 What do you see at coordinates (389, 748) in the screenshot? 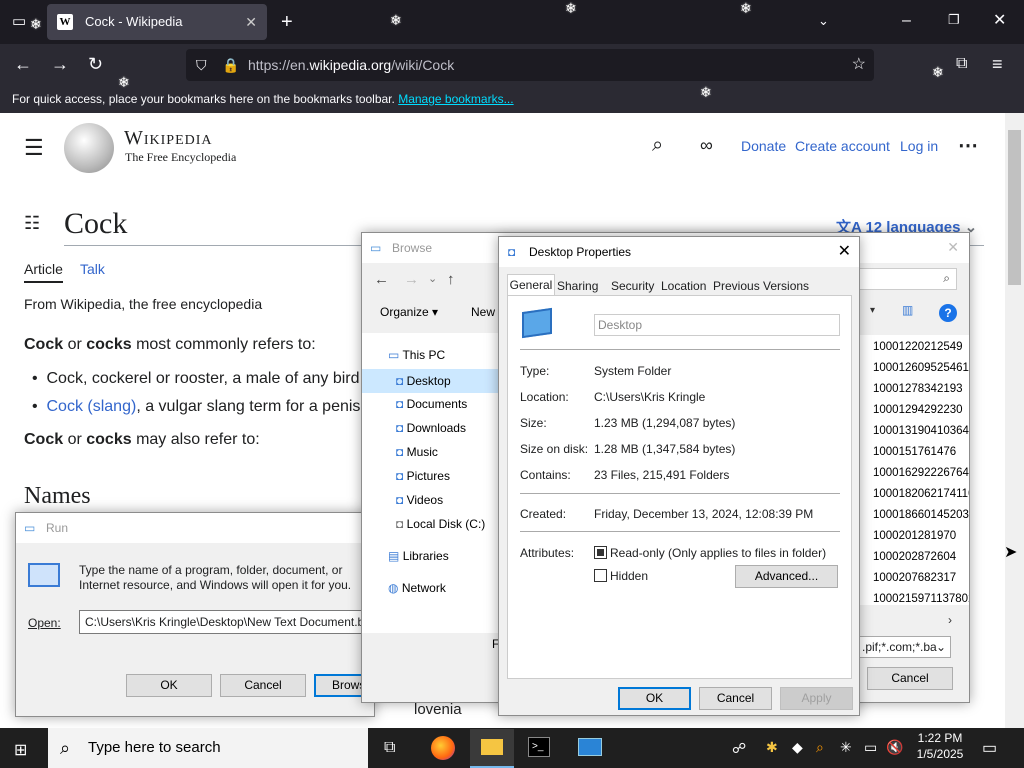
I see `task-view-icon: ⧉` at bounding box center [389, 748].